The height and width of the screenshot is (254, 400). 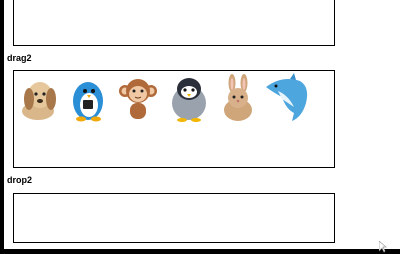 I want to click on draggable-penguin, so click(x=189, y=98).